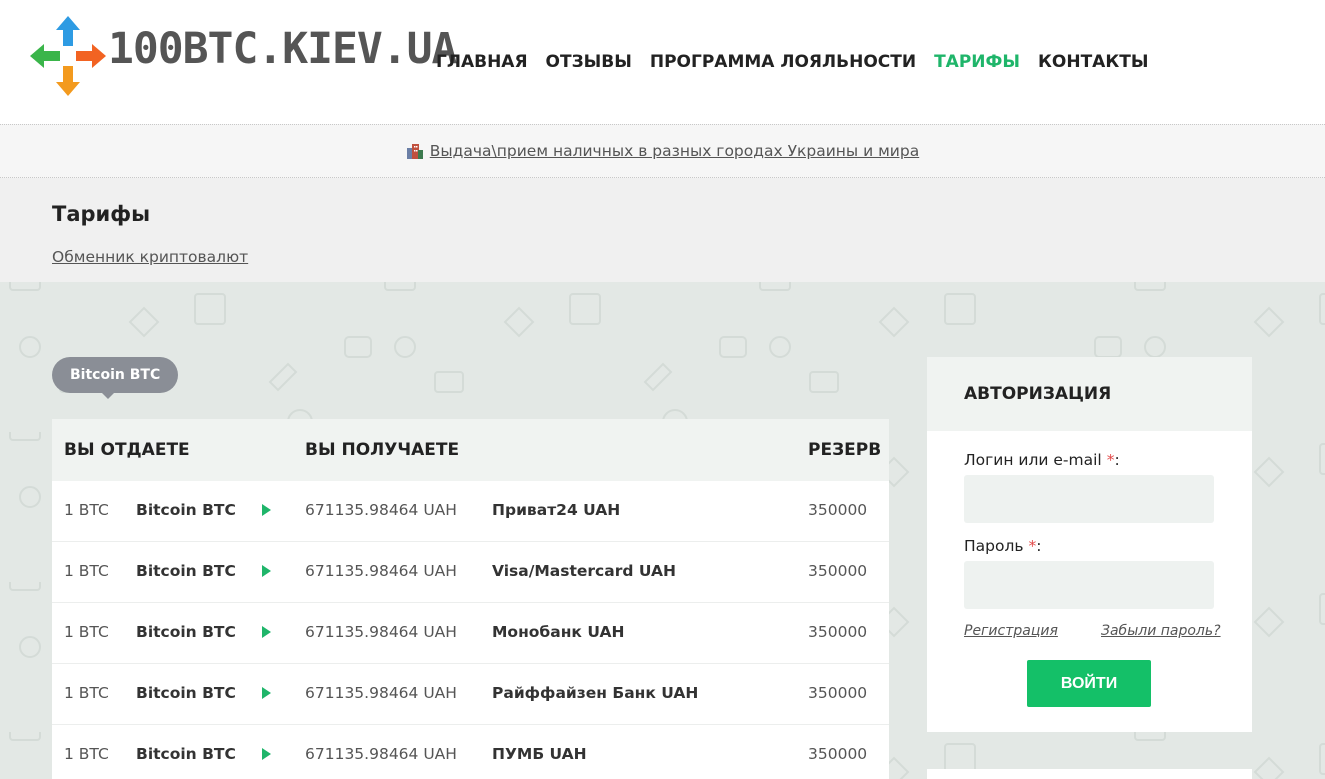  I want to click on get-currency: Райффайзен Банк UAH, so click(595, 693).